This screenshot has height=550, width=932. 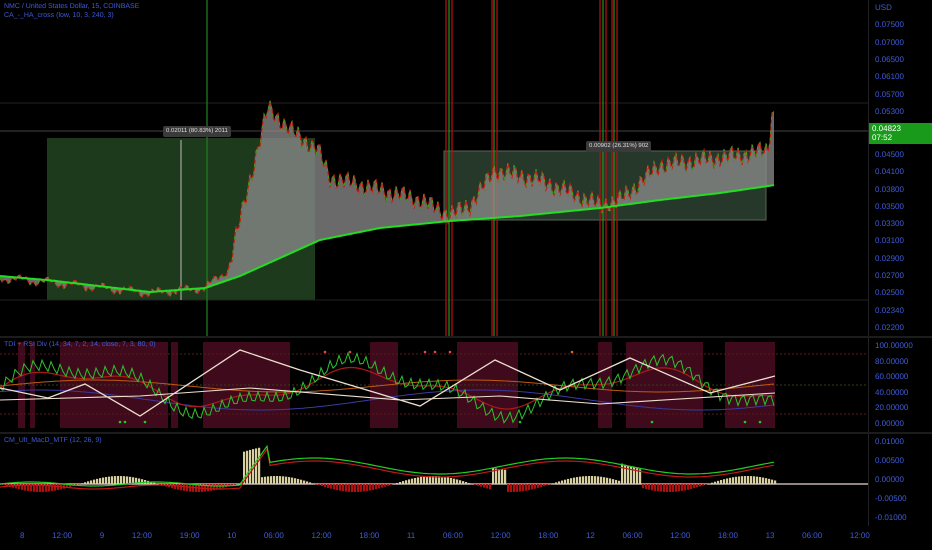 What do you see at coordinates (890, 442) in the screenshot?
I see `indicator-axis-label: 0.01000` at bounding box center [890, 442].